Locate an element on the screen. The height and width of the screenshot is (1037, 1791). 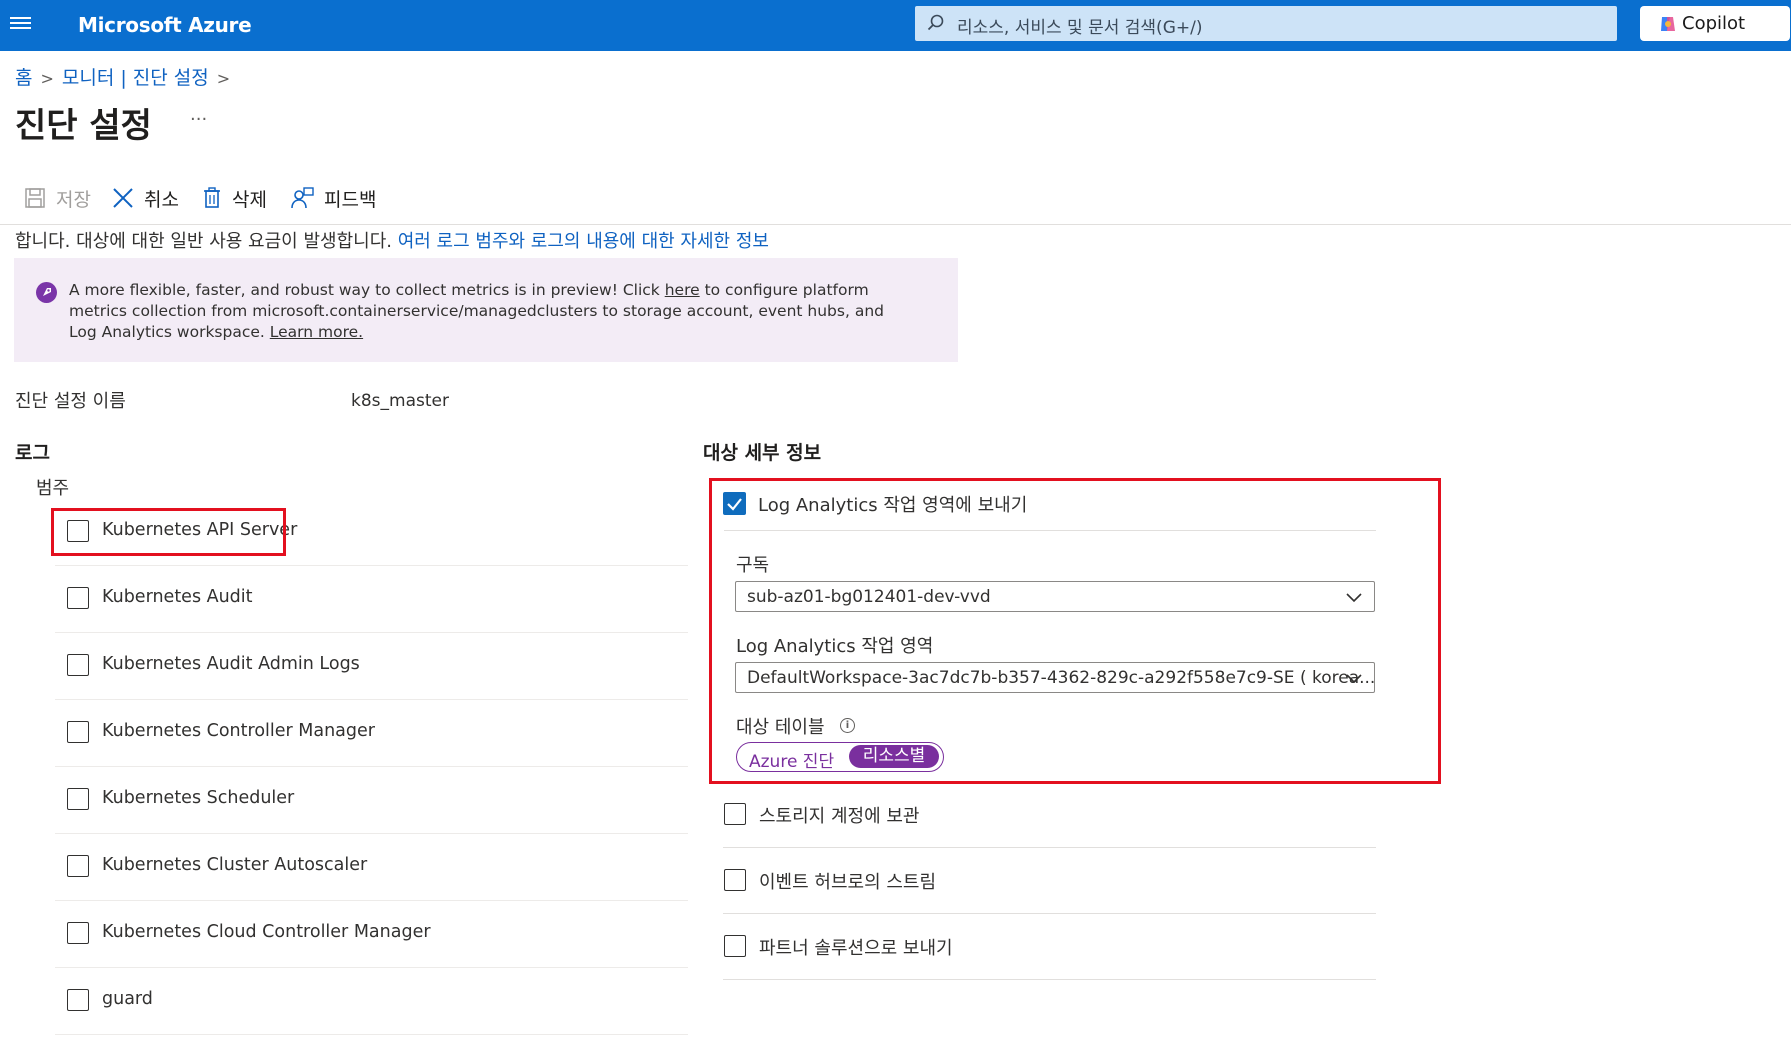
menu-icon is located at coordinates (20, 23).